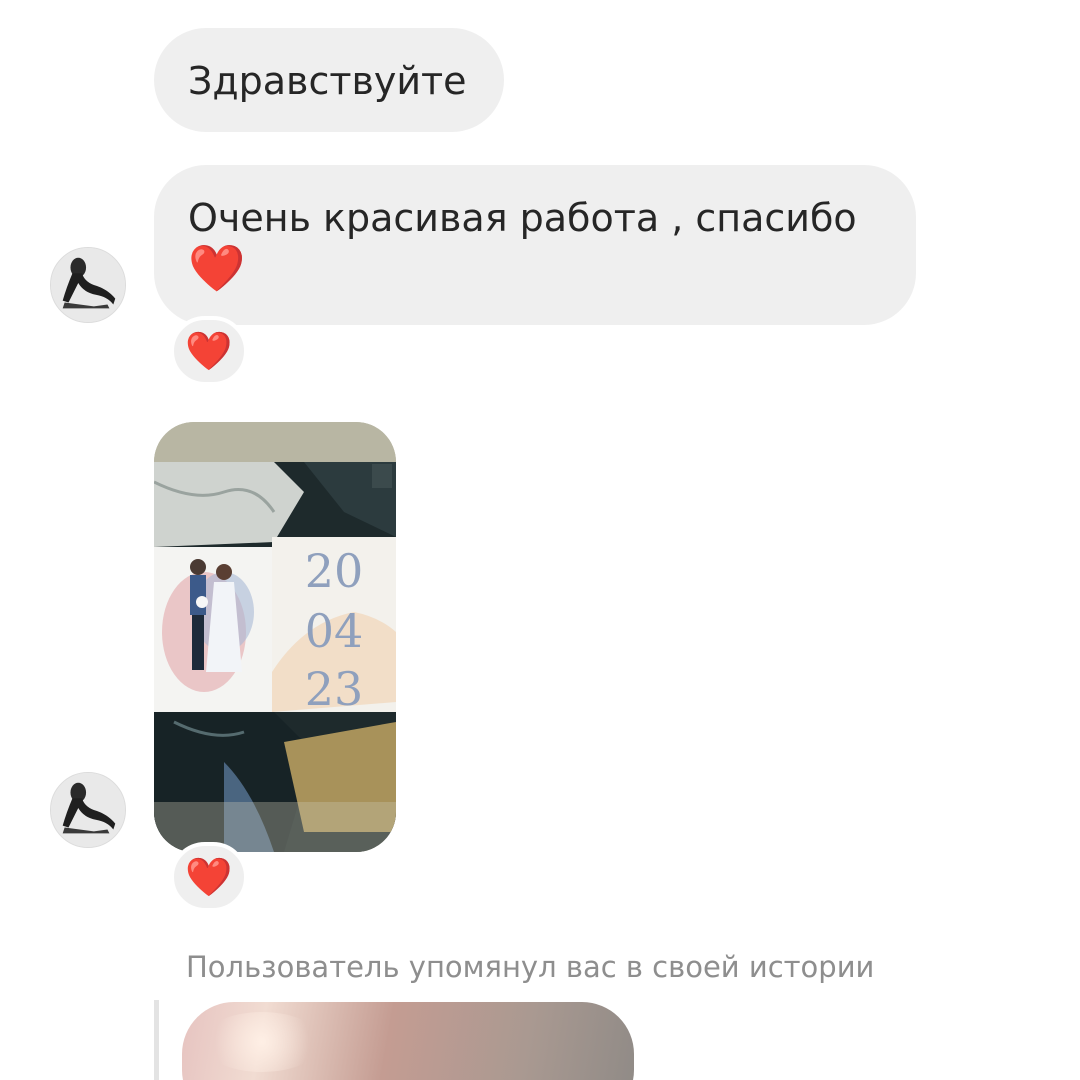  I want to click on message-bubble-greeting: Здравствуйте, so click(329, 80).